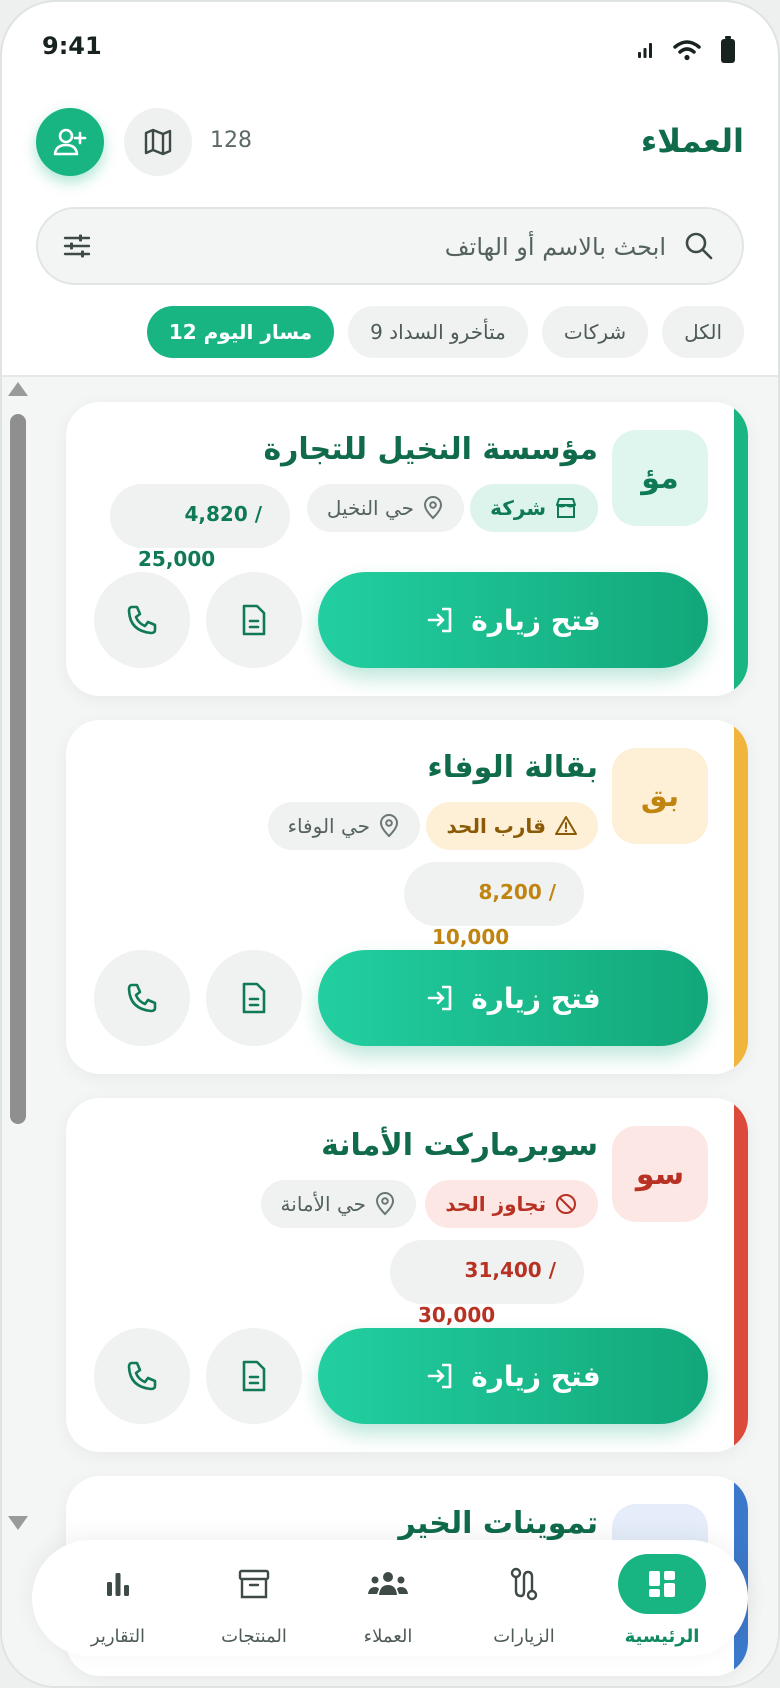  What do you see at coordinates (595, 332) in the screenshot?
I see `chip-companies: شركات` at bounding box center [595, 332].